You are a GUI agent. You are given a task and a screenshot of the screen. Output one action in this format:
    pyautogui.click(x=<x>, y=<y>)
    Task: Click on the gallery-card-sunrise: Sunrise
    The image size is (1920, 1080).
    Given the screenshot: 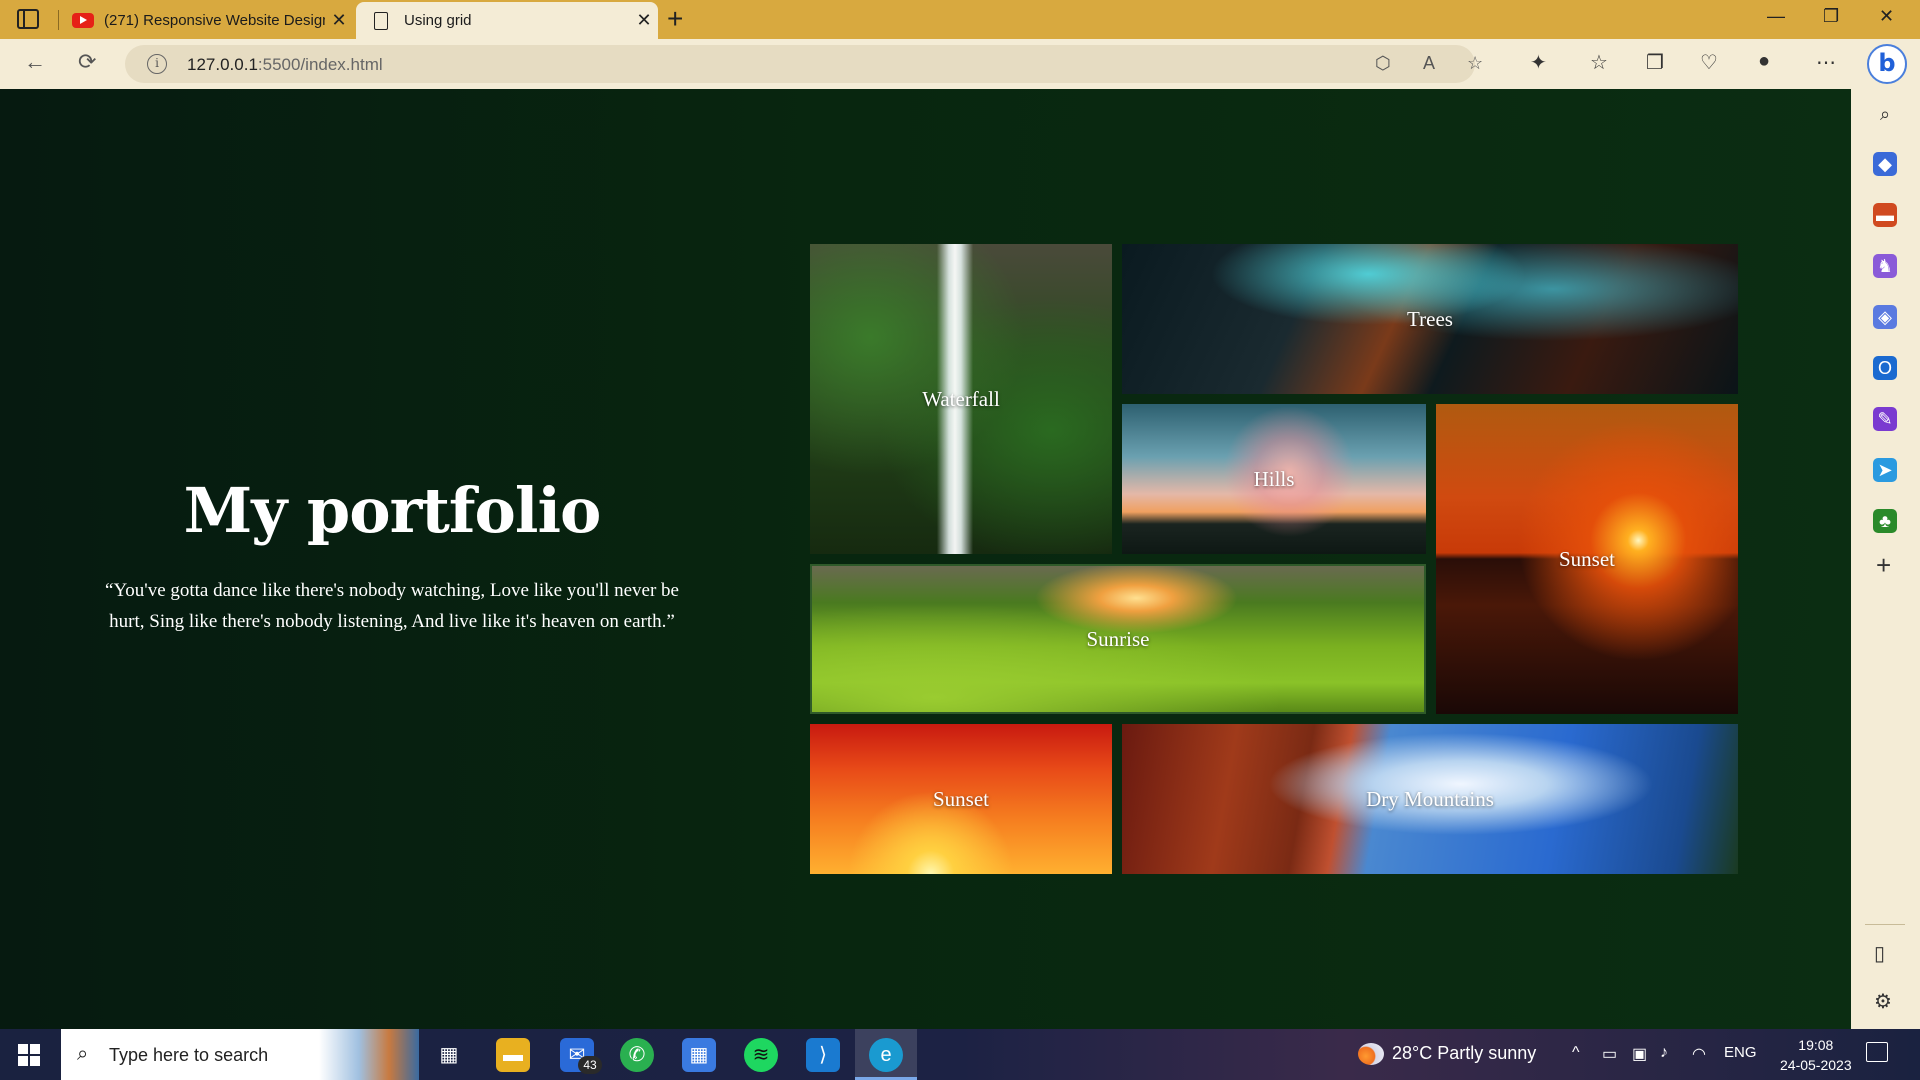 What is the action you would take?
    pyautogui.click(x=1118, y=639)
    